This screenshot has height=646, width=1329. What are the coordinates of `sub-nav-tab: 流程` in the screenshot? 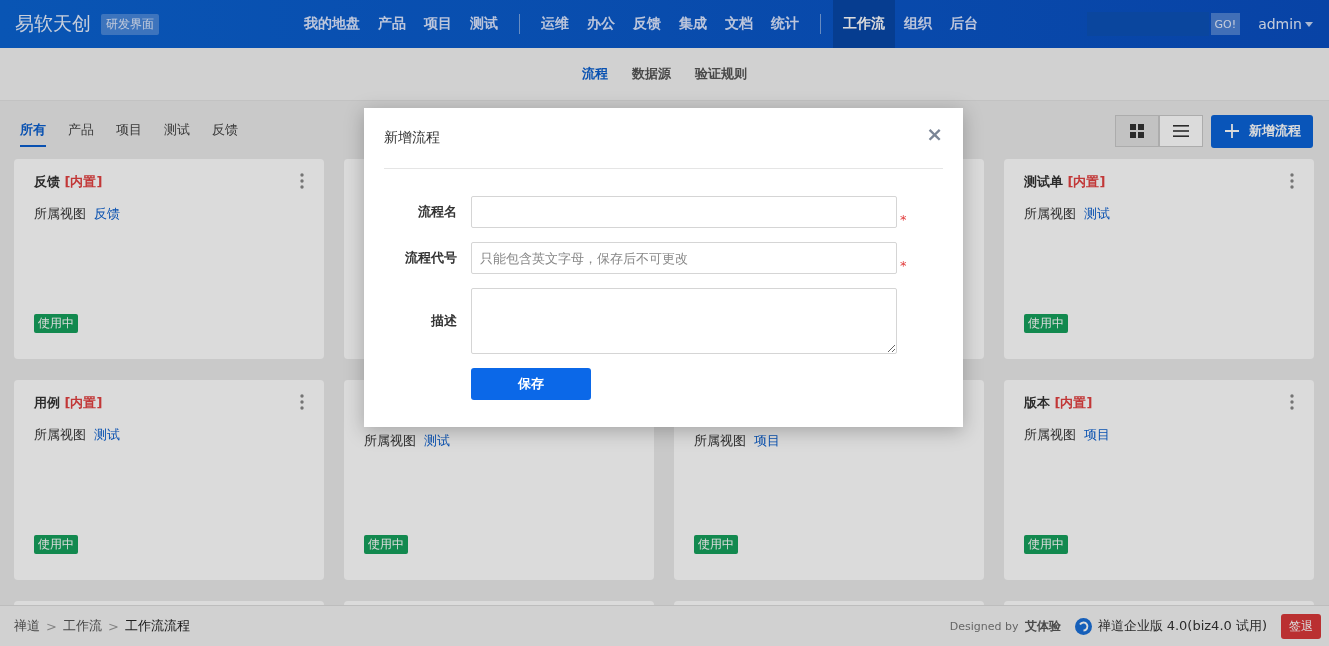 It's located at (595, 74).